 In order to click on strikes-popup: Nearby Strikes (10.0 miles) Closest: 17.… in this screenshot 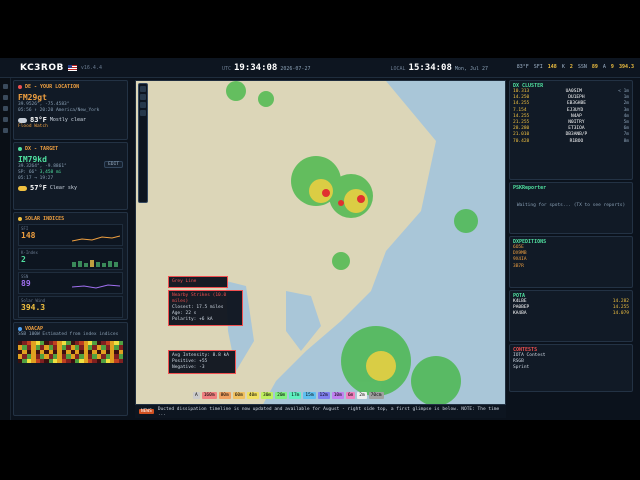, I will do `click(205, 308)`.